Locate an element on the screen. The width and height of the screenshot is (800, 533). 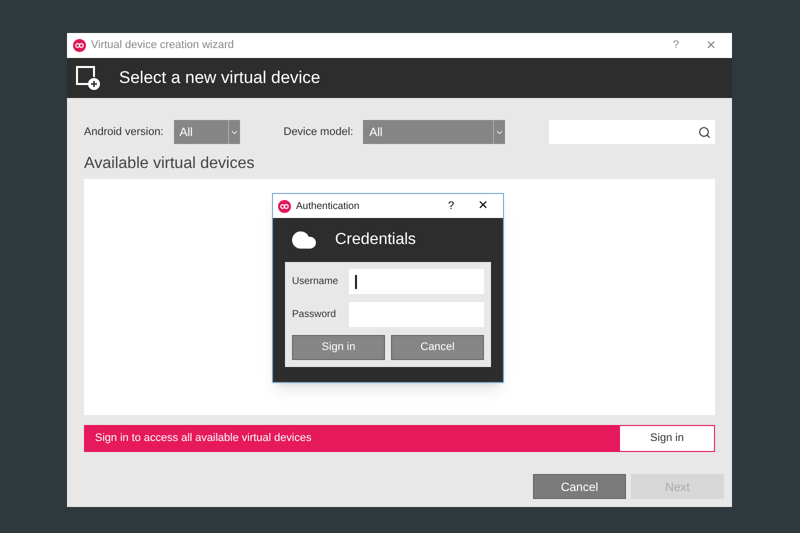
signin-button: Sign in is located at coordinates (667, 438).